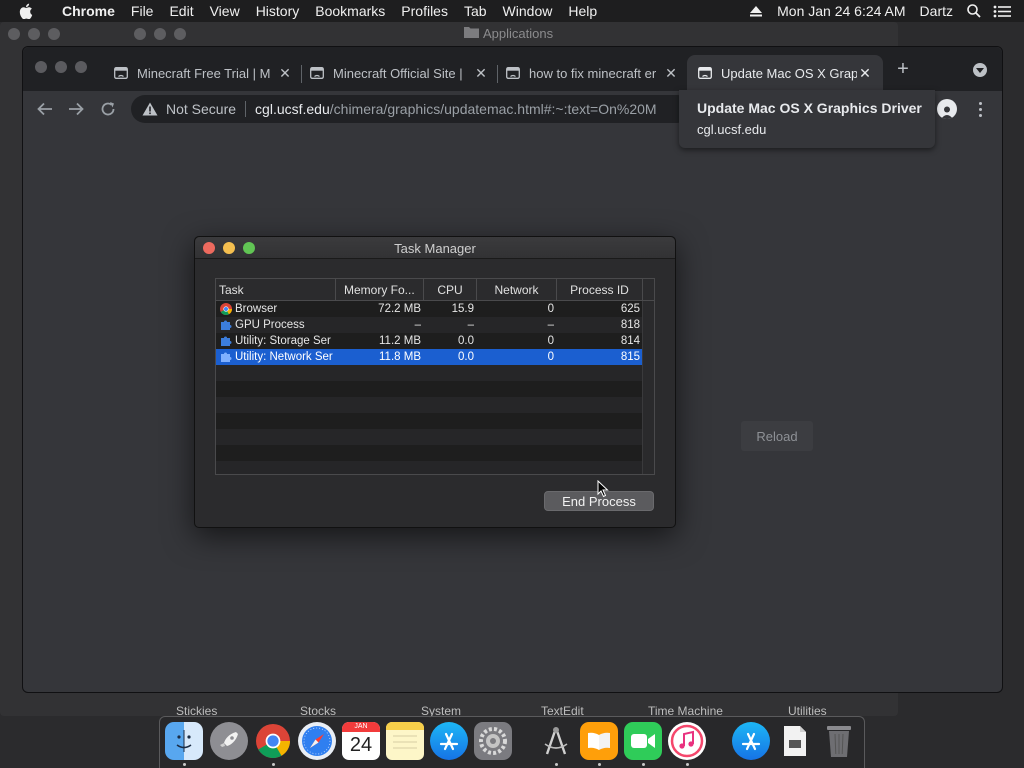 The image size is (1024, 768). Describe the element at coordinates (528, 11) in the screenshot. I see `menu-window: Window` at that location.